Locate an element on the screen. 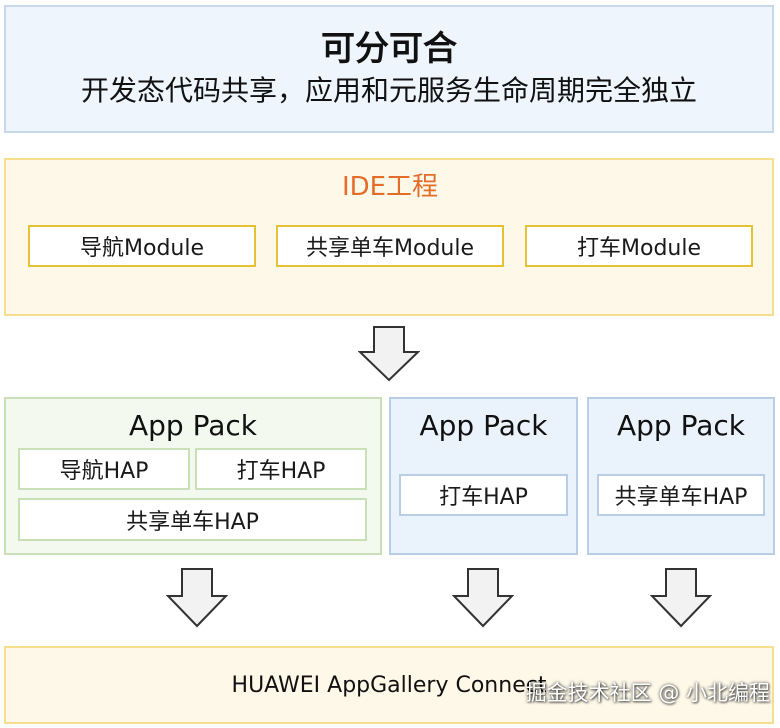  module-navigation: 导航Module is located at coordinates (142, 246).